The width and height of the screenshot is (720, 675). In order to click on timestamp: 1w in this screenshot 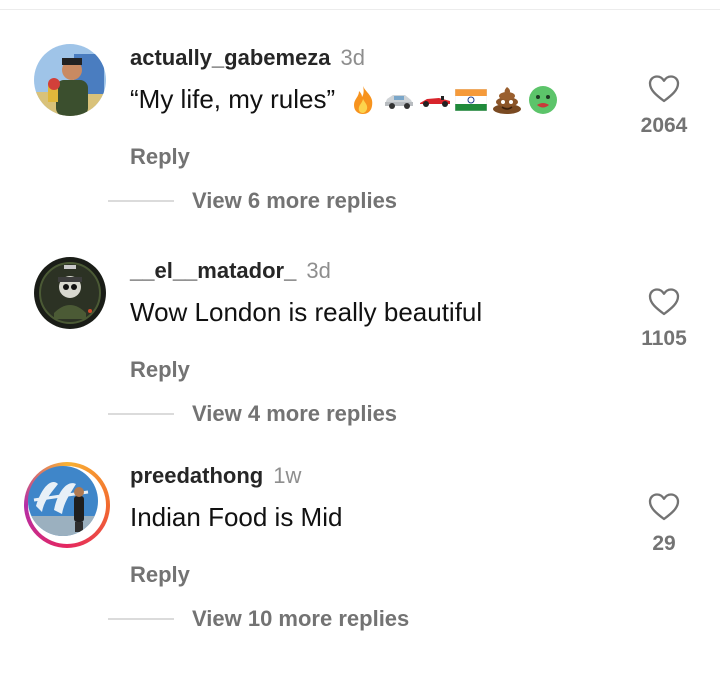, I will do `click(287, 475)`.